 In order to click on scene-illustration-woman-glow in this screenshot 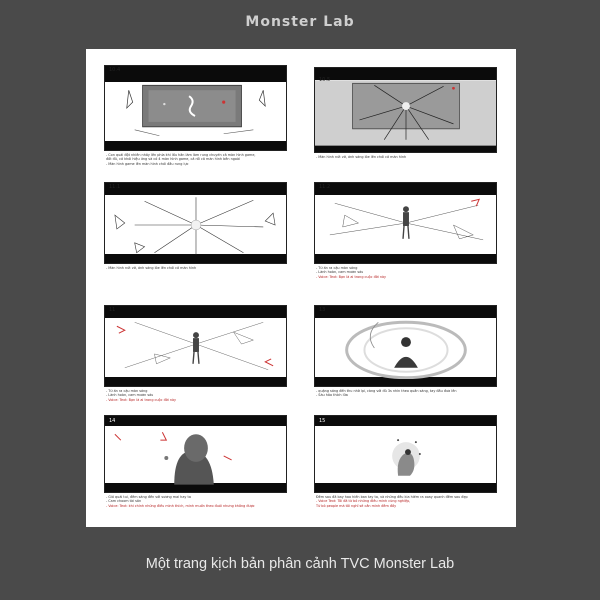, I will do `click(406, 349)`.